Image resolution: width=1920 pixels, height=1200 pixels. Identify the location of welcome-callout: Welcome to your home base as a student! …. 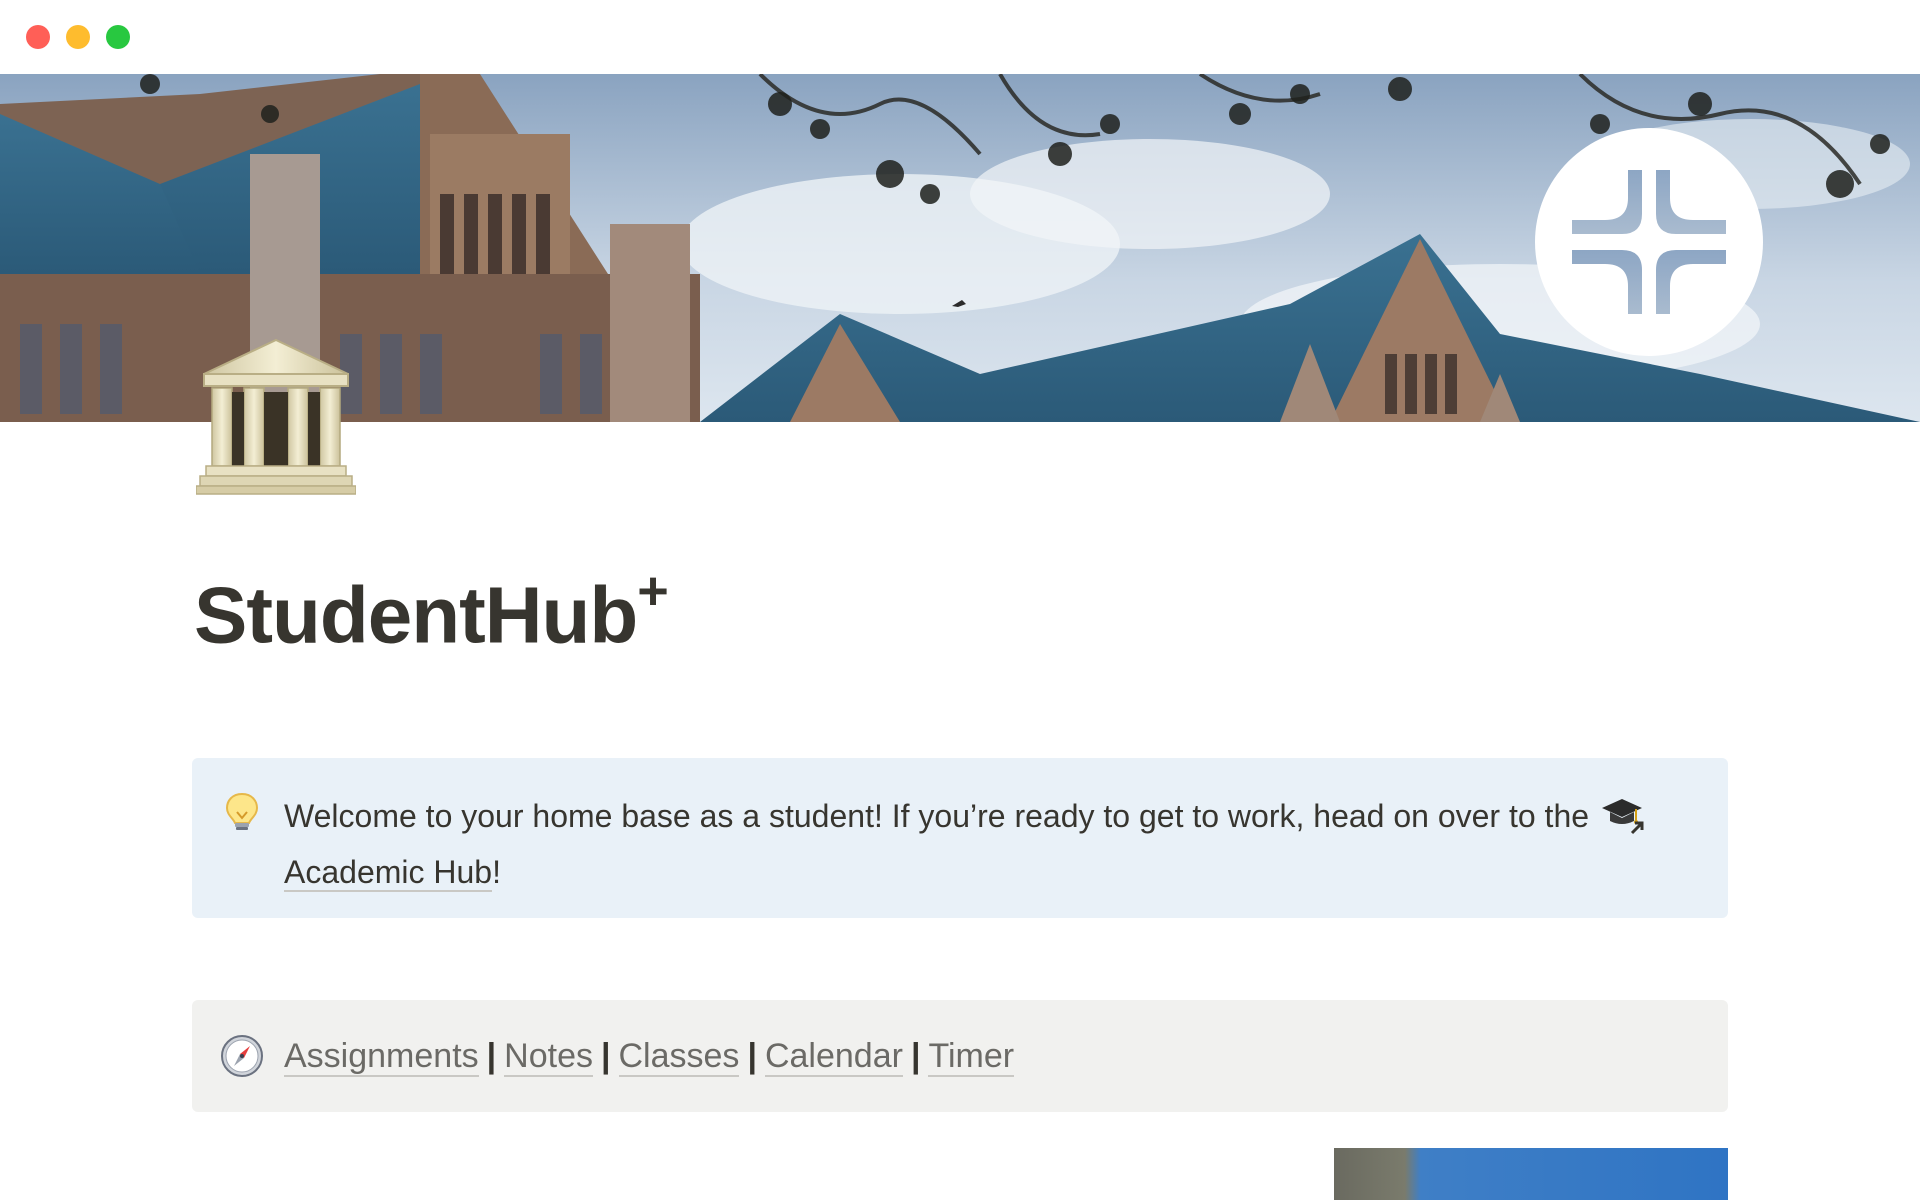
(960, 838).